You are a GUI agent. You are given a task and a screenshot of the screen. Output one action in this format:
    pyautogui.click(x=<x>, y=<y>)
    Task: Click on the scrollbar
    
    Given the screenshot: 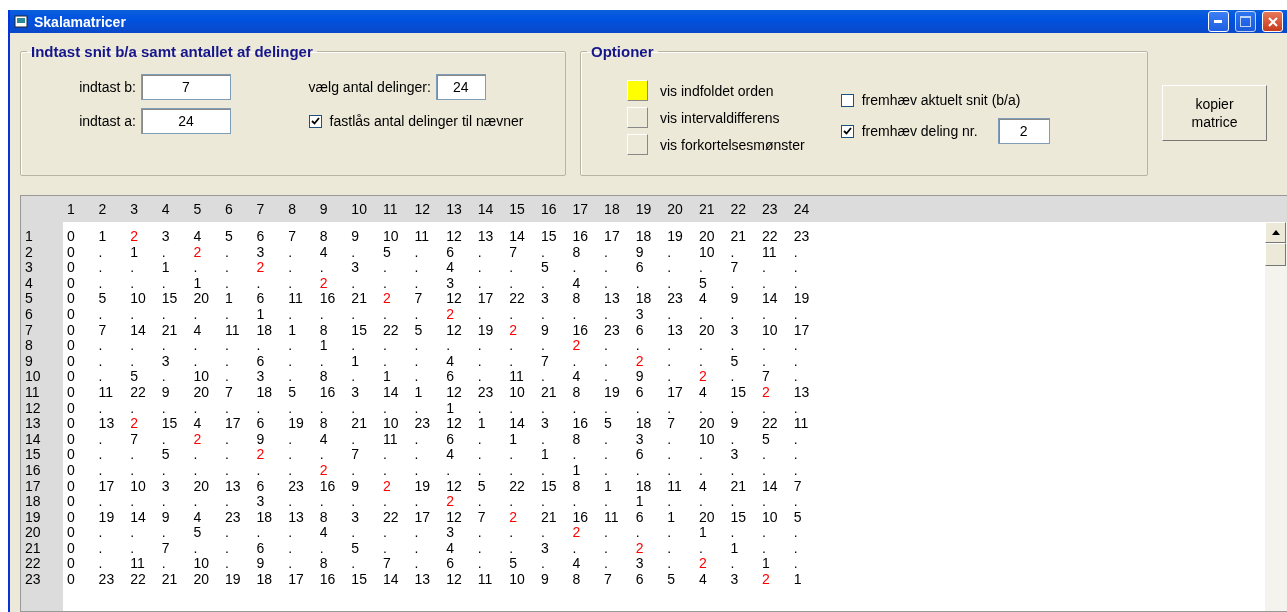 What is the action you would take?
    pyautogui.click(x=1276, y=416)
    